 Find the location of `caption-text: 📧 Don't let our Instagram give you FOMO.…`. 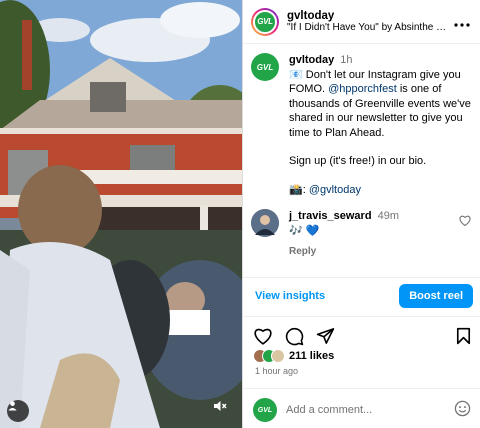

caption-text: 📧 Don't let our Instagram give you FOMO.… is located at coordinates (380, 103).